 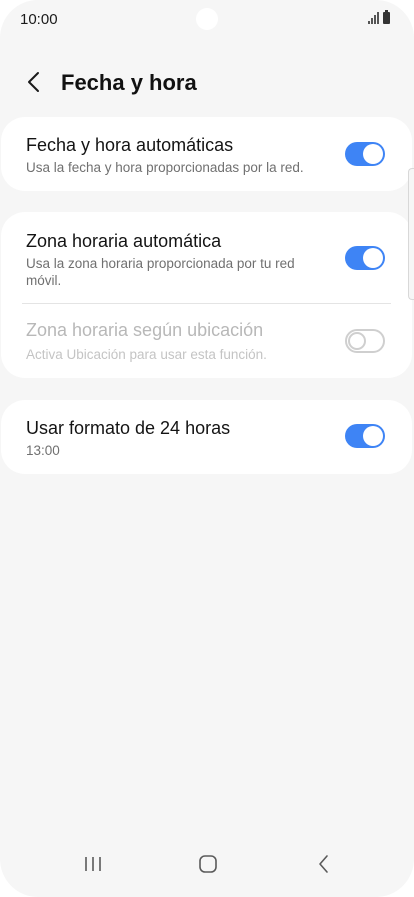 What do you see at coordinates (386, 17) in the screenshot?
I see `battery-icon` at bounding box center [386, 17].